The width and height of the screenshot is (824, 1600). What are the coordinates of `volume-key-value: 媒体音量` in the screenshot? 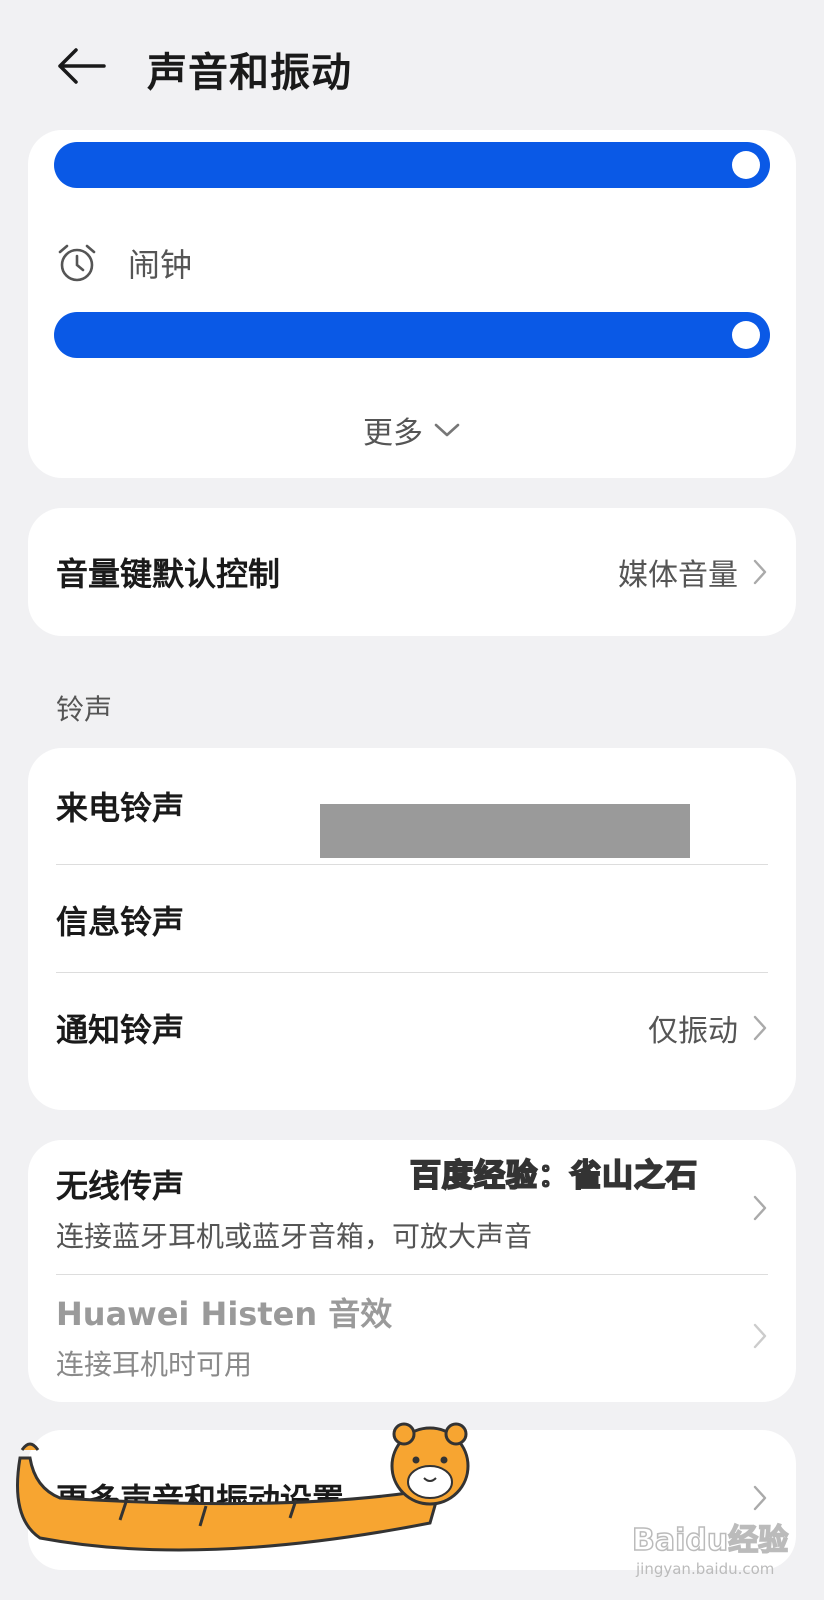 It's located at (678, 575).